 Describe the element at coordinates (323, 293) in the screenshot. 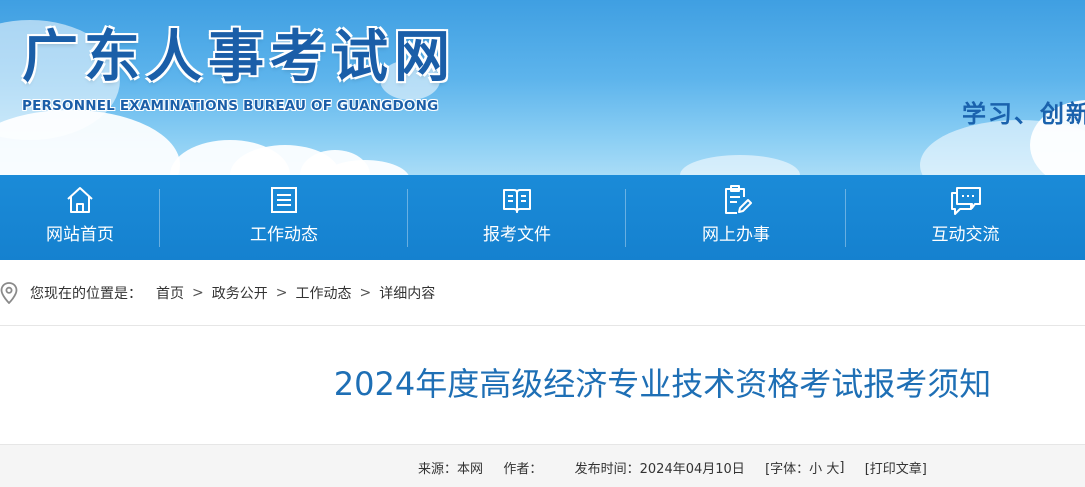

I see `breadcrumb-item-work-news: 工作动态` at that location.